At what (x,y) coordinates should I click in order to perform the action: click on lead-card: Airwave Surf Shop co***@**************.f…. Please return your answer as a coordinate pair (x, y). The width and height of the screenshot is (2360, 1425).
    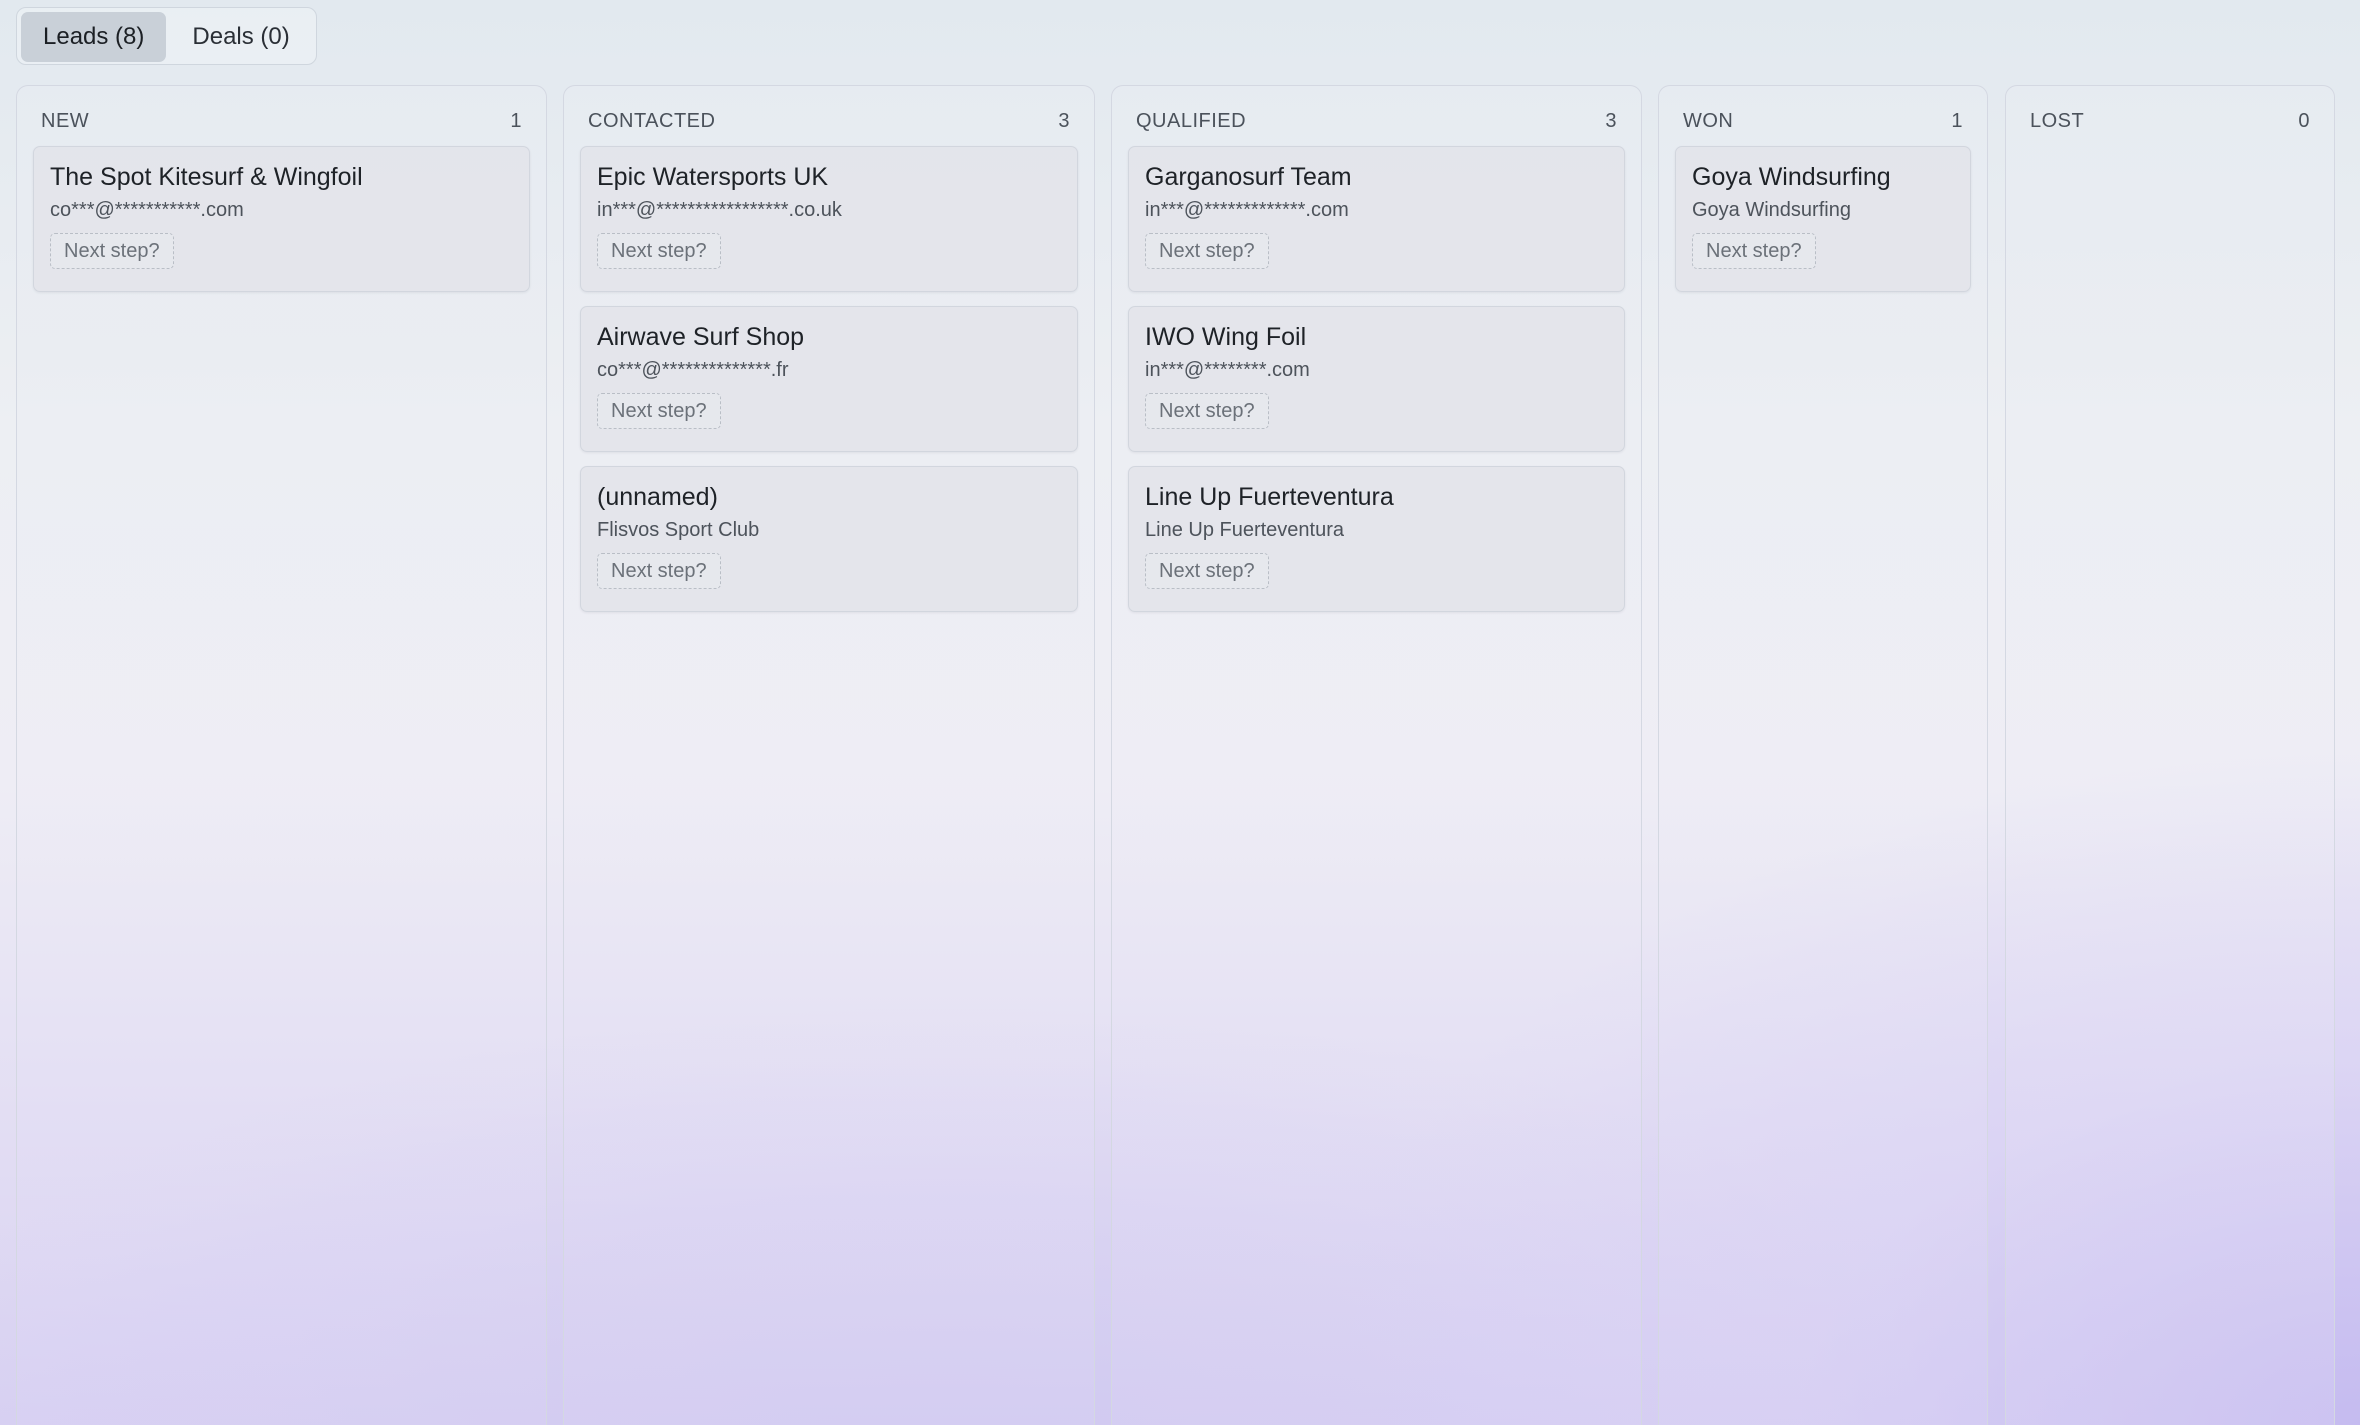
    Looking at the image, I should click on (829, 379).